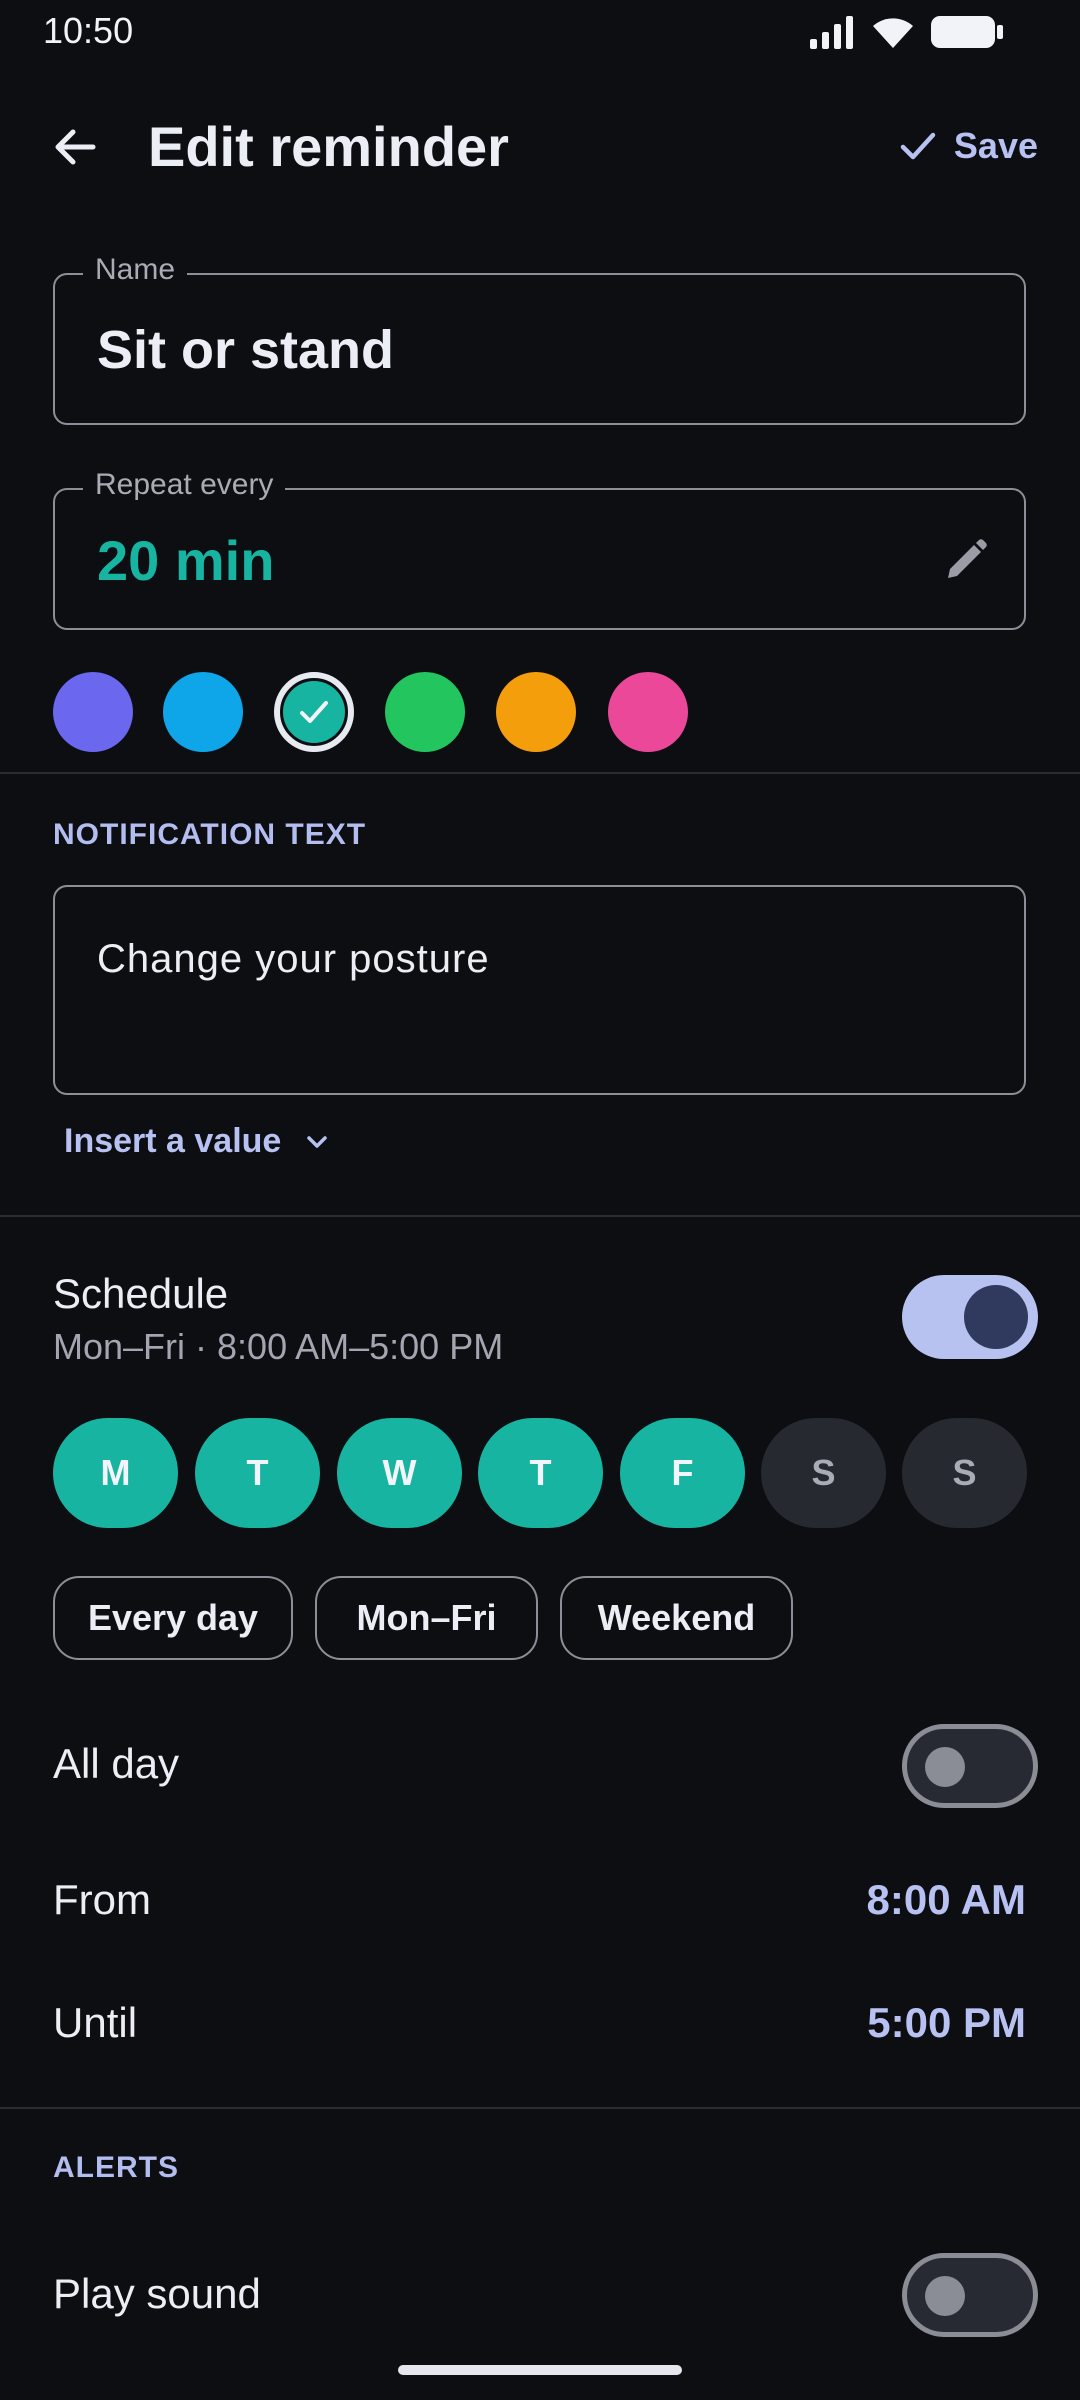  I want to click on pencil-icon, so click(966, 560).